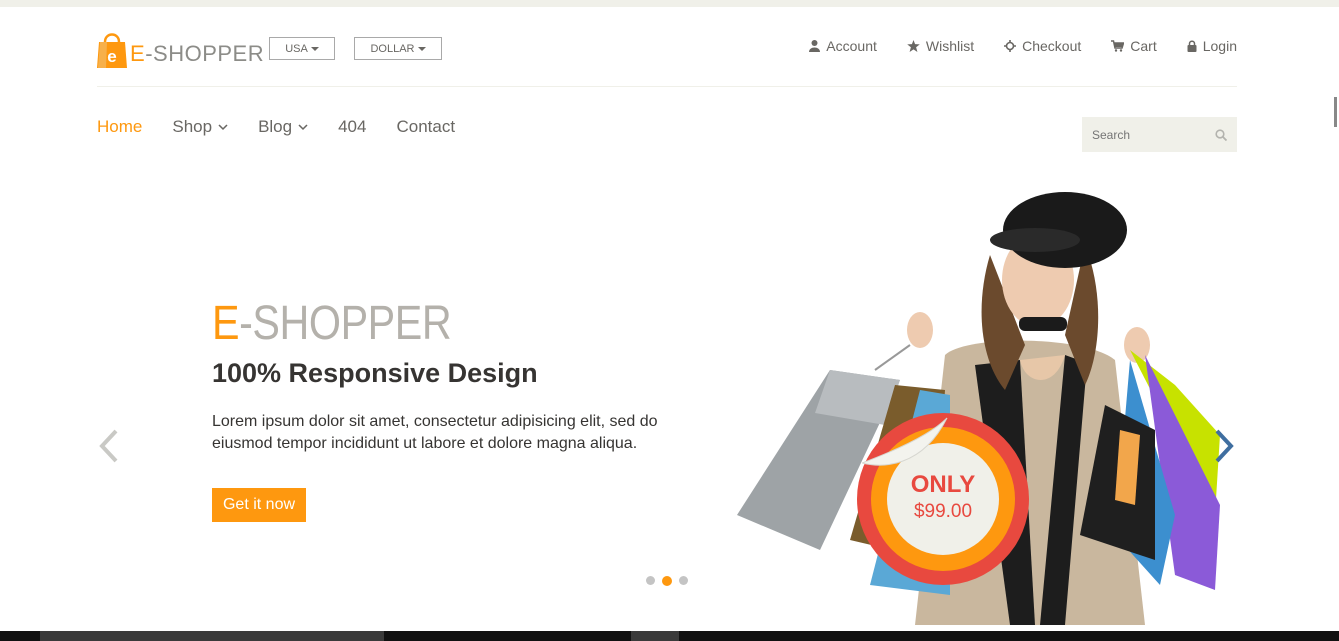 Image resolution: width=1339 pixels, height=641 pixels. What do you see at coordinates (108, 446) in the screenshot?
I see `chevron-left-icon` at bounding box center [108, 446].